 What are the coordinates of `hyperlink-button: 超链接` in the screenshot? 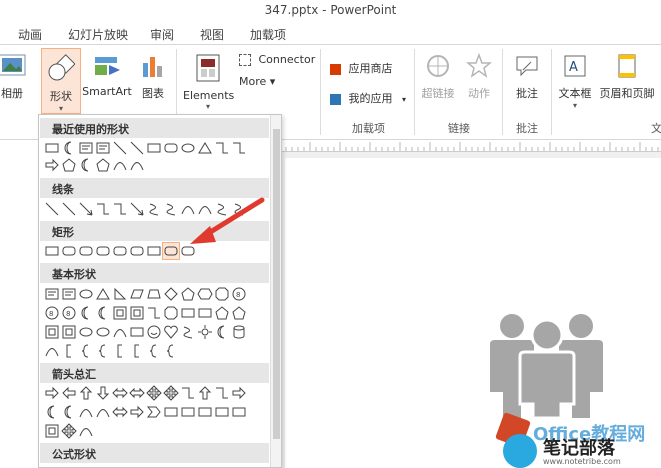 It's located at (438, 77).